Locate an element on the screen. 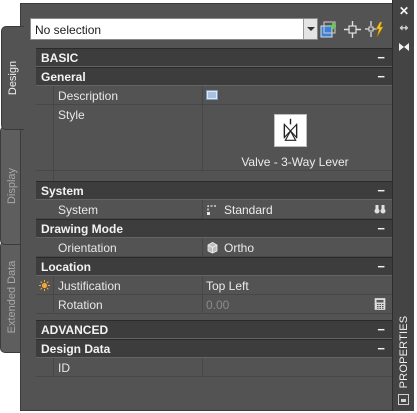  selection-value: No selection is located at coordinates (68, 30).